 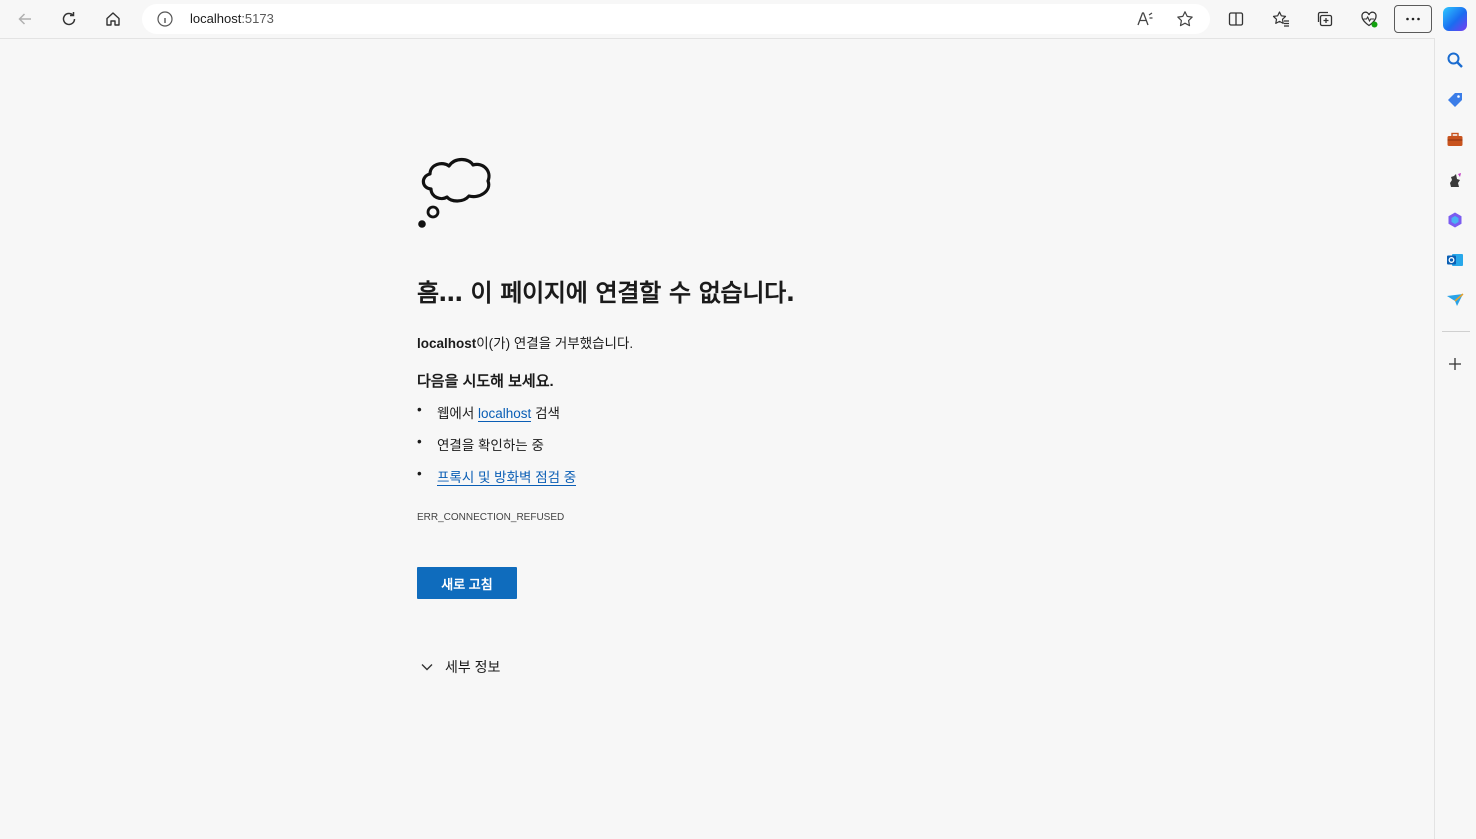 I want to click on error-code: ERR_CONNECTION_REFUSED, so click(x=491, y=517).